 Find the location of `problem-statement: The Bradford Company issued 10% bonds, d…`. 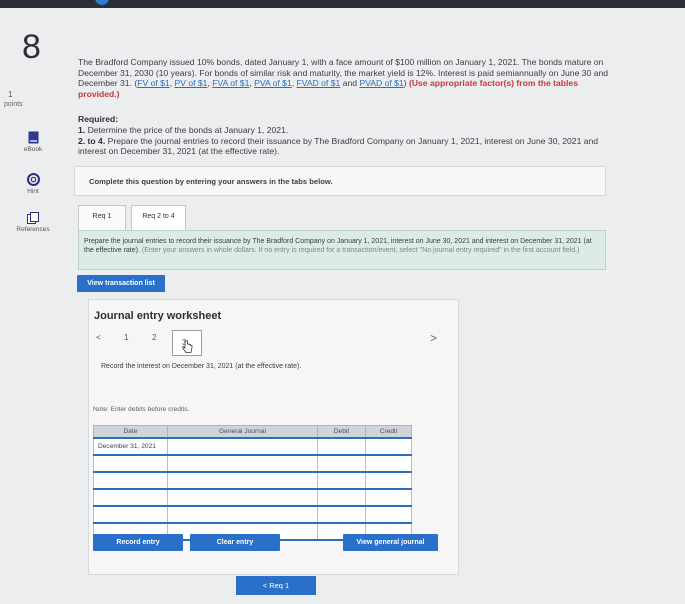

problem-statement: The Bradford Company issued 10% bonds, d… is located at coordinates (343, 78).